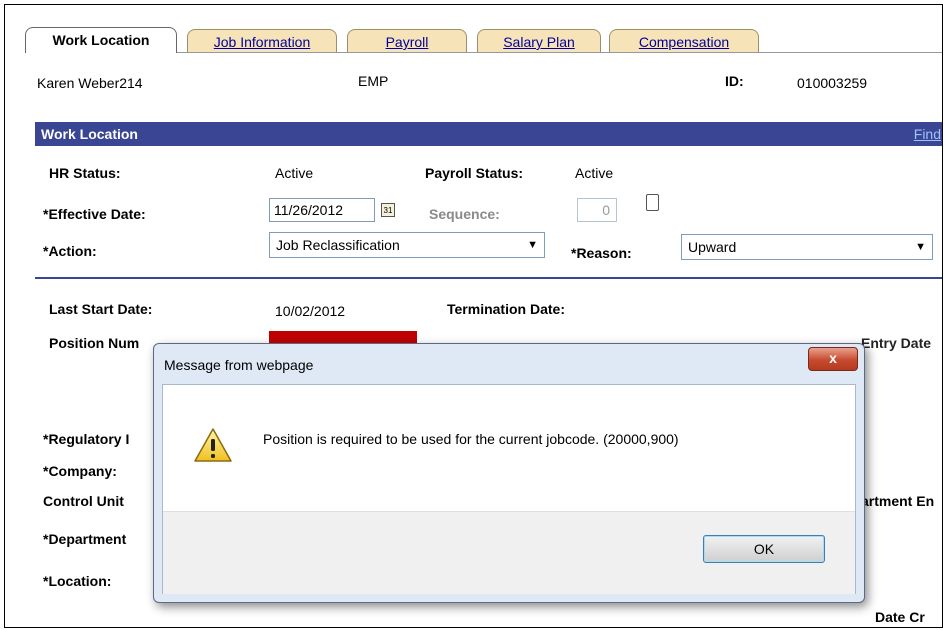  Describe the element at coordinates (488, 278) in the screenshot. I see `section-divider` at that location.